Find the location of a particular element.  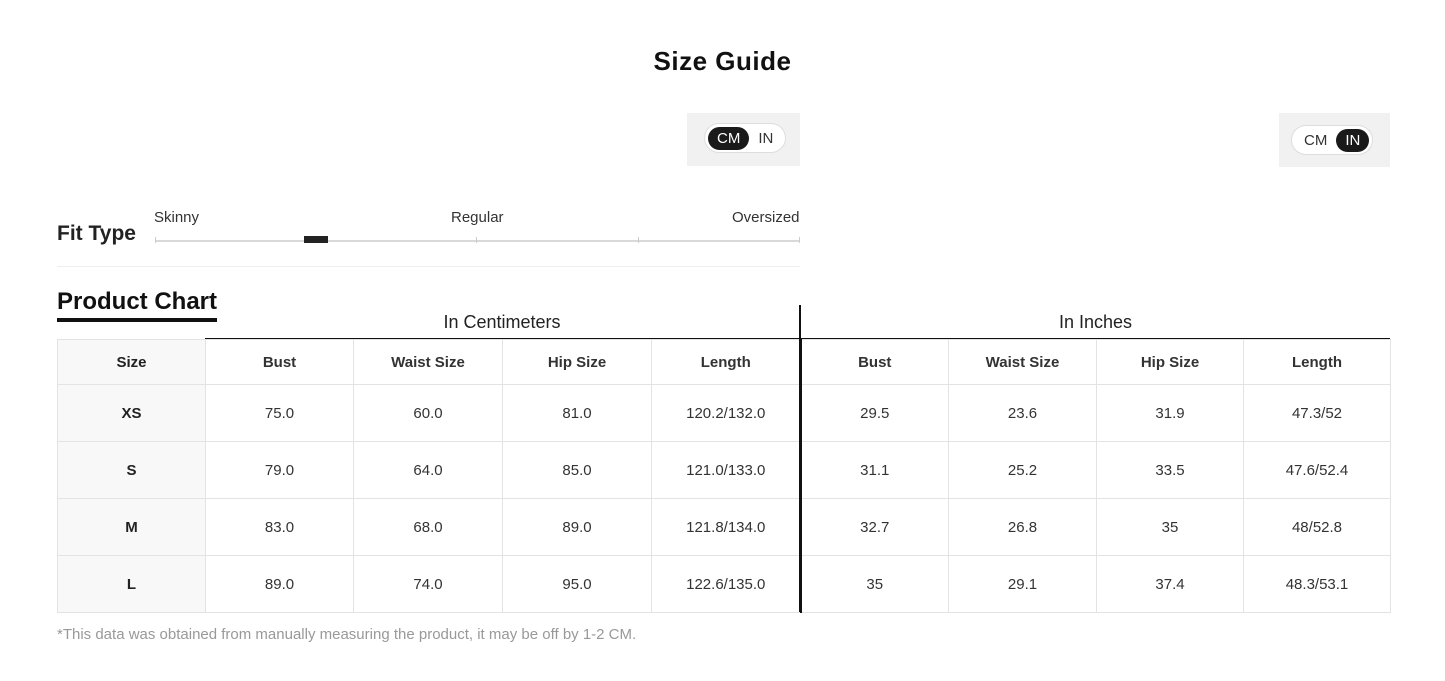

table-cell: 48.3/53.1 is located at coordinates (1317, 584).